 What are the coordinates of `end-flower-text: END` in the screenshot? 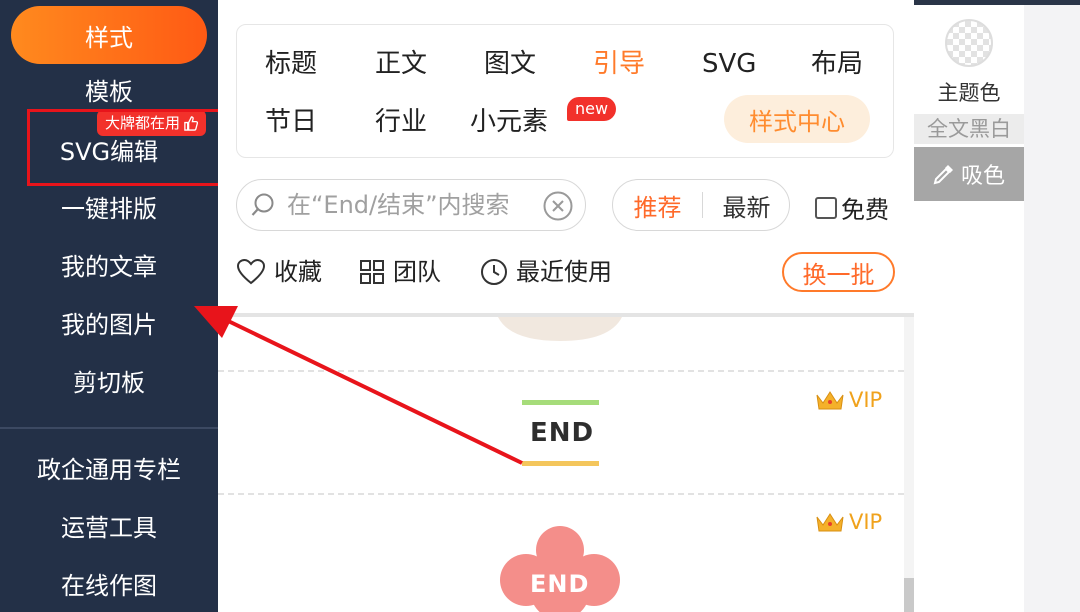 It's located at (560, 584).